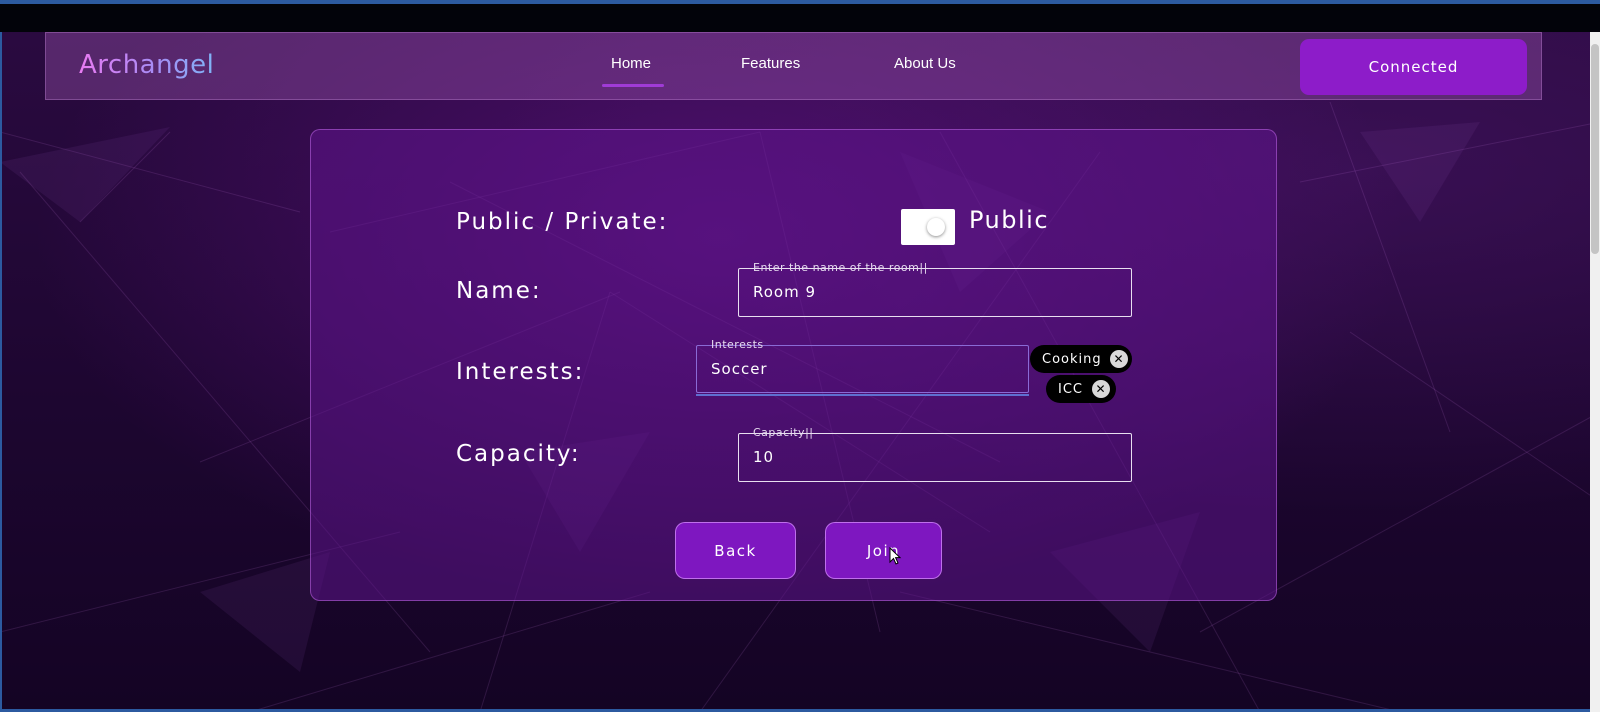 This screenshot has width=1600, height=712. I want to click on mouse-cursor-icon, so click(895, 556).